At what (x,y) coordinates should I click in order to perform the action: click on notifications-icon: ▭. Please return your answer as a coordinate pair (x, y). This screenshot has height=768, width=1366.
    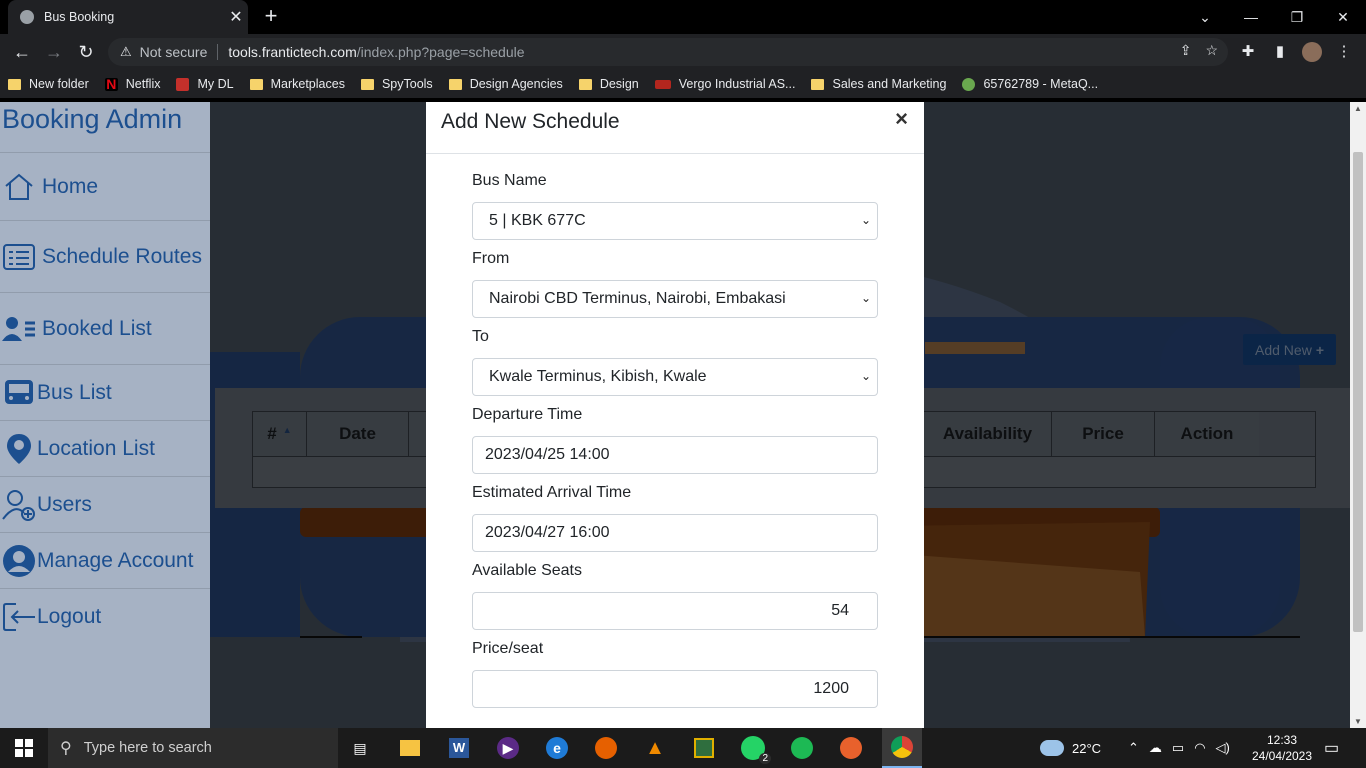
    Looking at the image, I should click on (1331, 748).